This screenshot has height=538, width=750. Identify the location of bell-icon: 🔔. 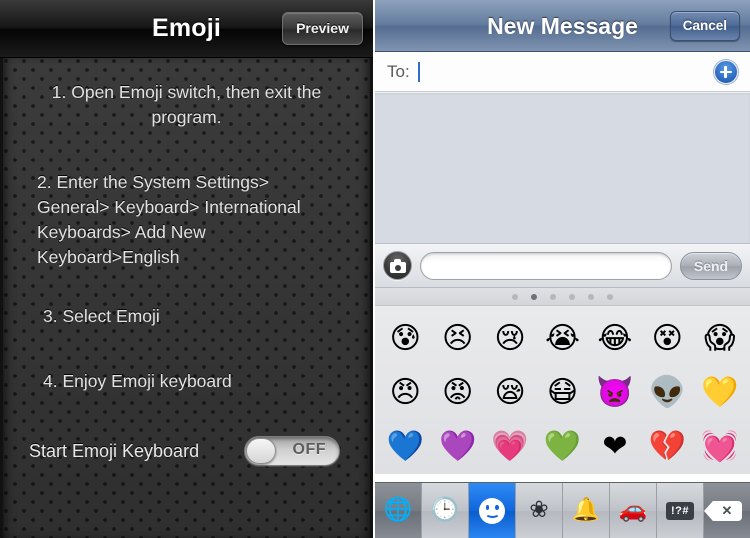
(586, 510).